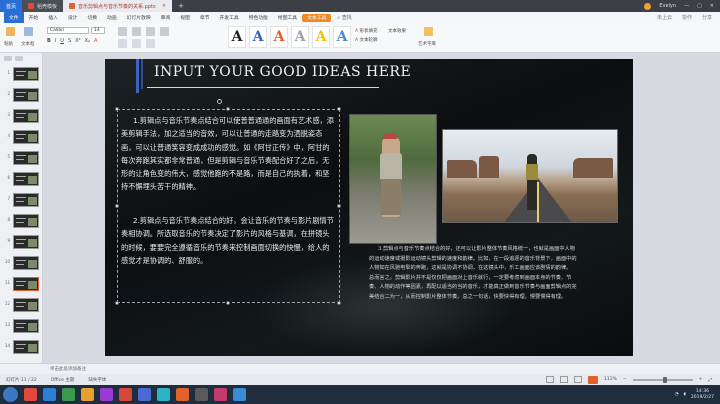 Image resolution: width=720 pixels, height=404 pixels. Describe the element at coordinates (397, 31) in the screenshot. I see `text-effect-button: 文本效果` at that location.